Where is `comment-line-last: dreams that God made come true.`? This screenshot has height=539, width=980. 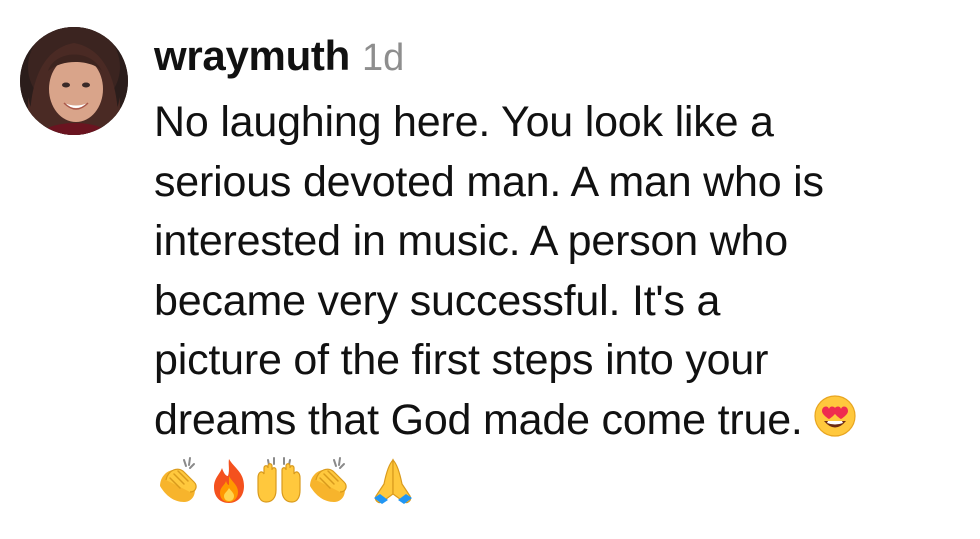 comment-line-last: dreams that God made come true. is located at coordinates (562, 421).